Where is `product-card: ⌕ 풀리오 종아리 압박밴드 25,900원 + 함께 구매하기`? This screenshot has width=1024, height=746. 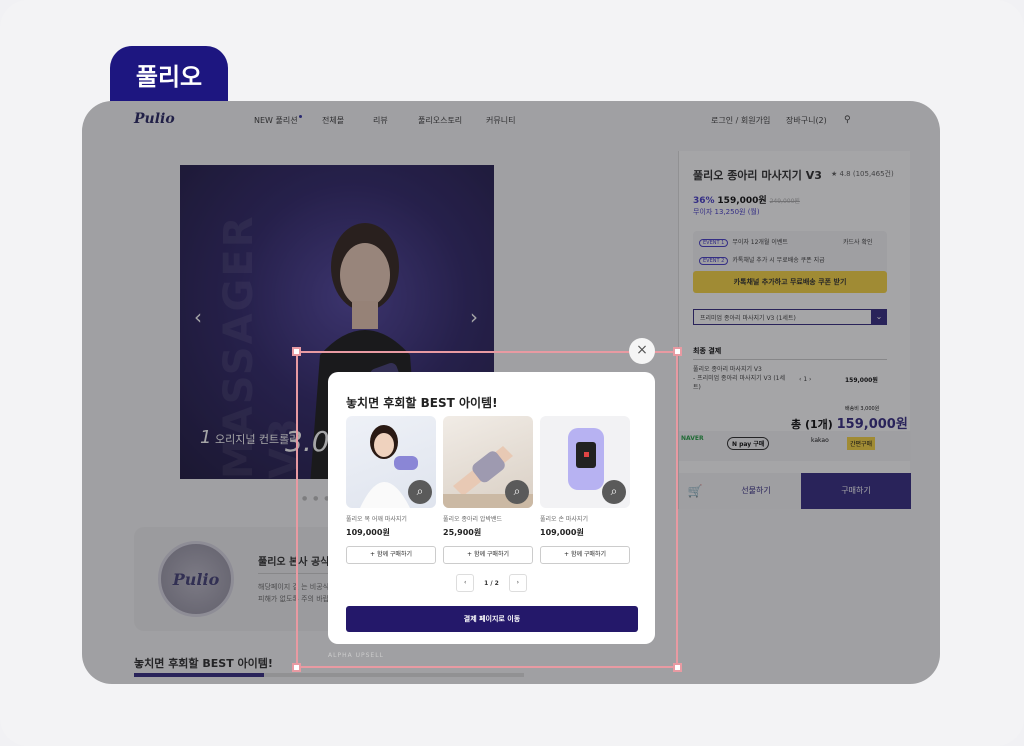 product-card: ⌕ 풀리오 종아리 압박밴드 25,900원 + 함께 구매하기 is located at coordinates (488, 490).